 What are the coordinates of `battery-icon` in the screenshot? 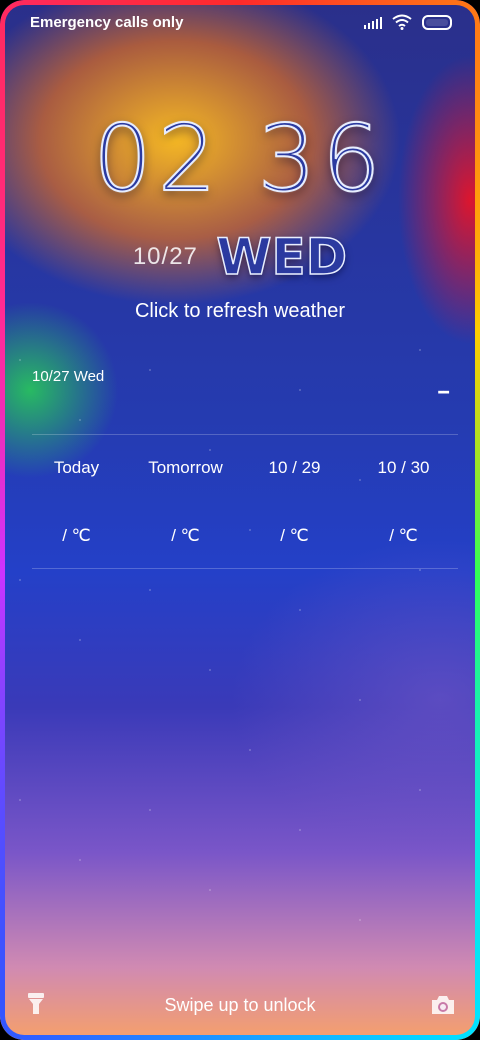 It's located at (437, 22).